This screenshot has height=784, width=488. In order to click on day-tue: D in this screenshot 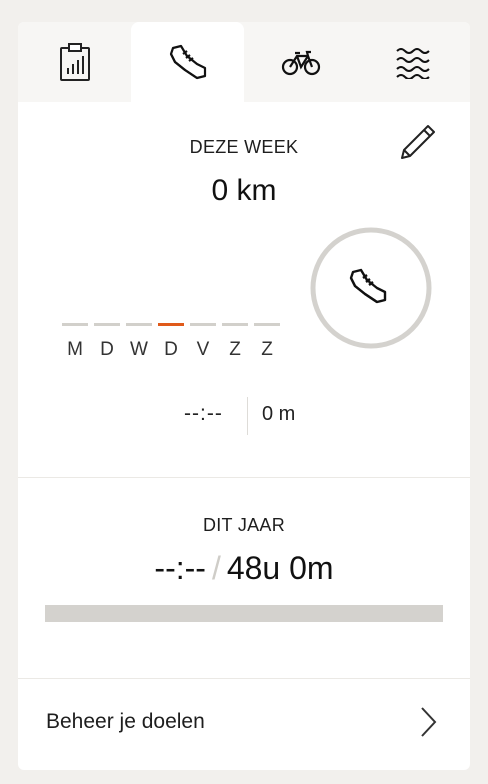, I will do `click(107, 342)`.